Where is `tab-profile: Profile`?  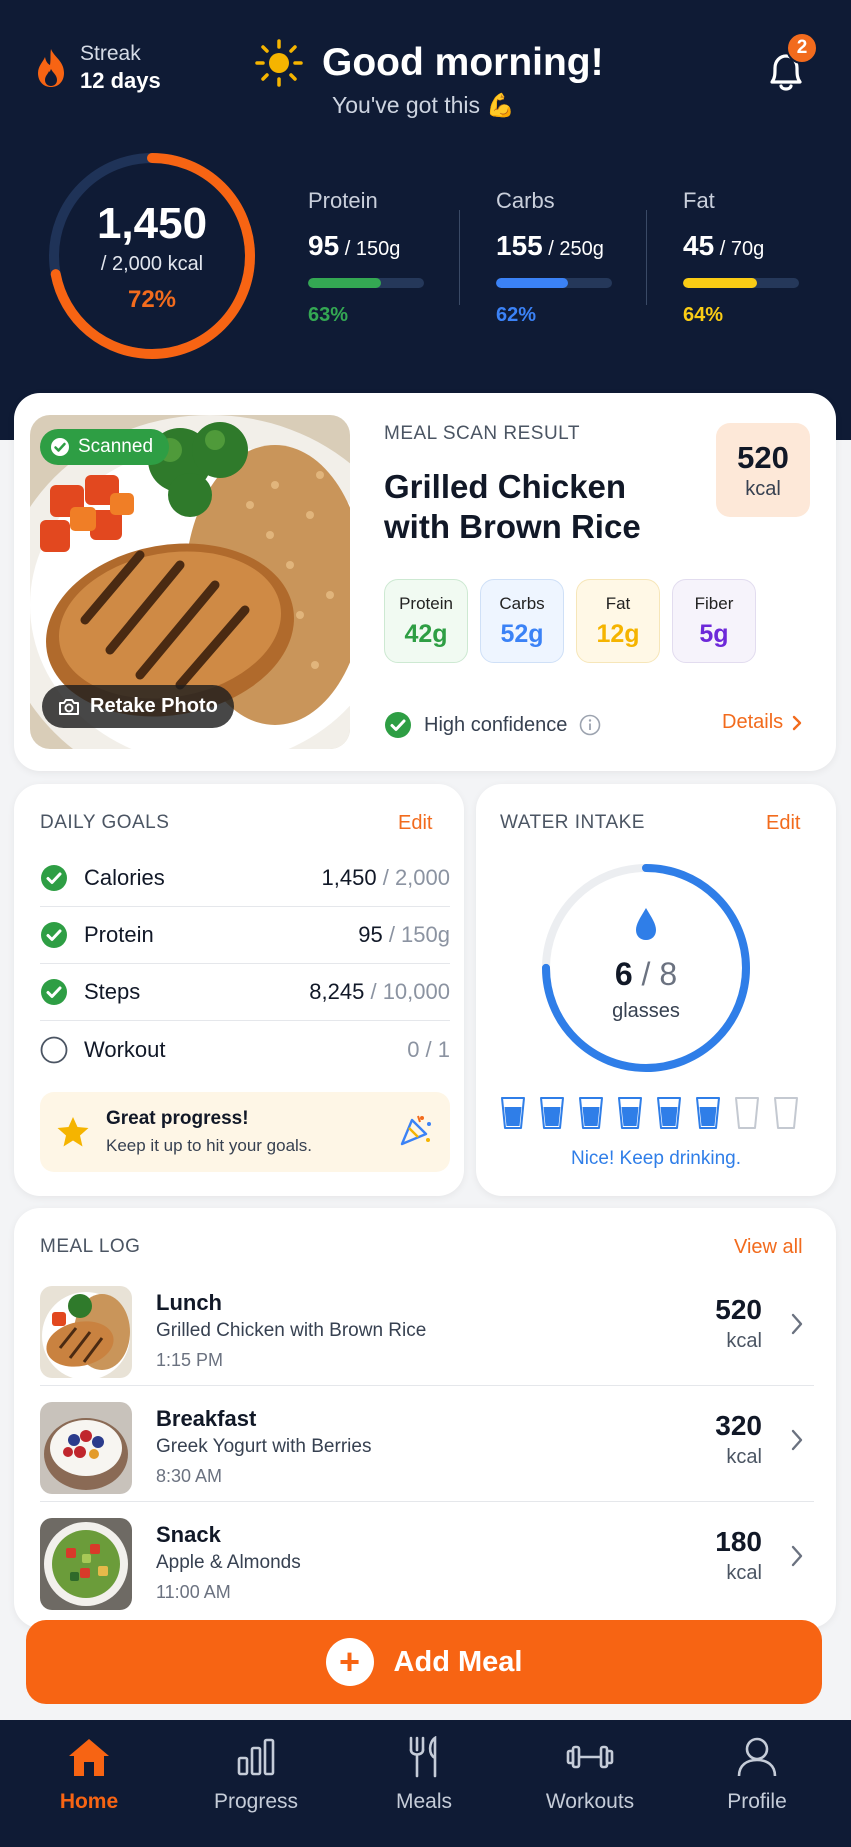 tab-profile: Profile is located at coordinates (757, 1775).